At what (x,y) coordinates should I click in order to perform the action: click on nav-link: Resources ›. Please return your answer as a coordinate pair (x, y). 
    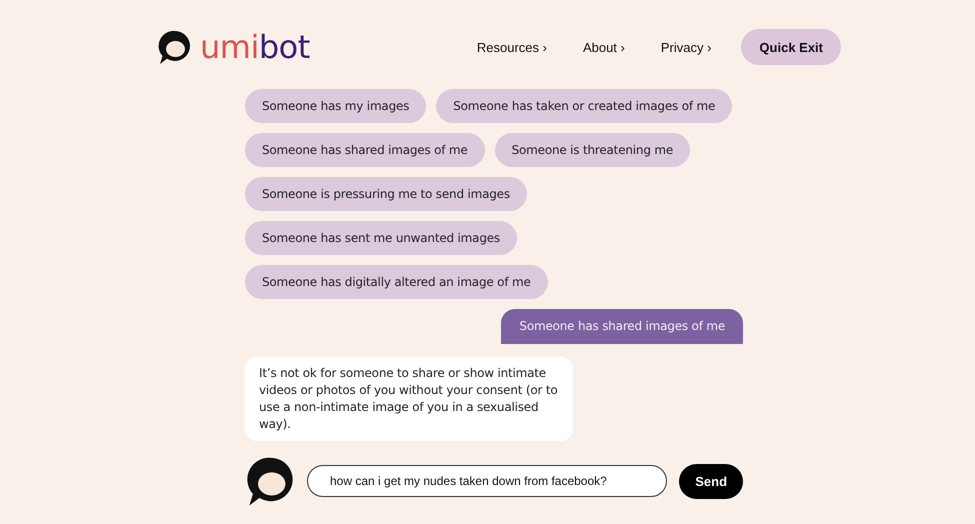
    Looking at the image, I should click on (511, 47).